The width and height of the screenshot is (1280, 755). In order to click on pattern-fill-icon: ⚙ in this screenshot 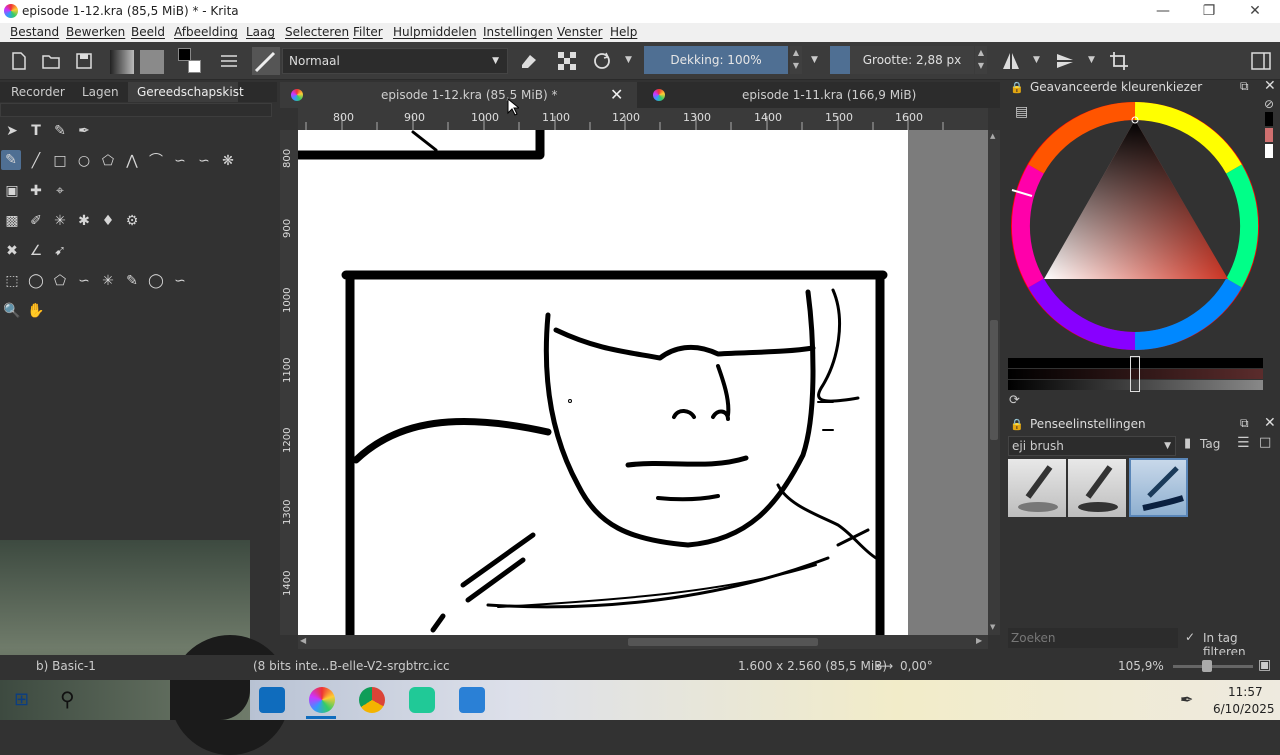, I will do `click(132, 221)`.